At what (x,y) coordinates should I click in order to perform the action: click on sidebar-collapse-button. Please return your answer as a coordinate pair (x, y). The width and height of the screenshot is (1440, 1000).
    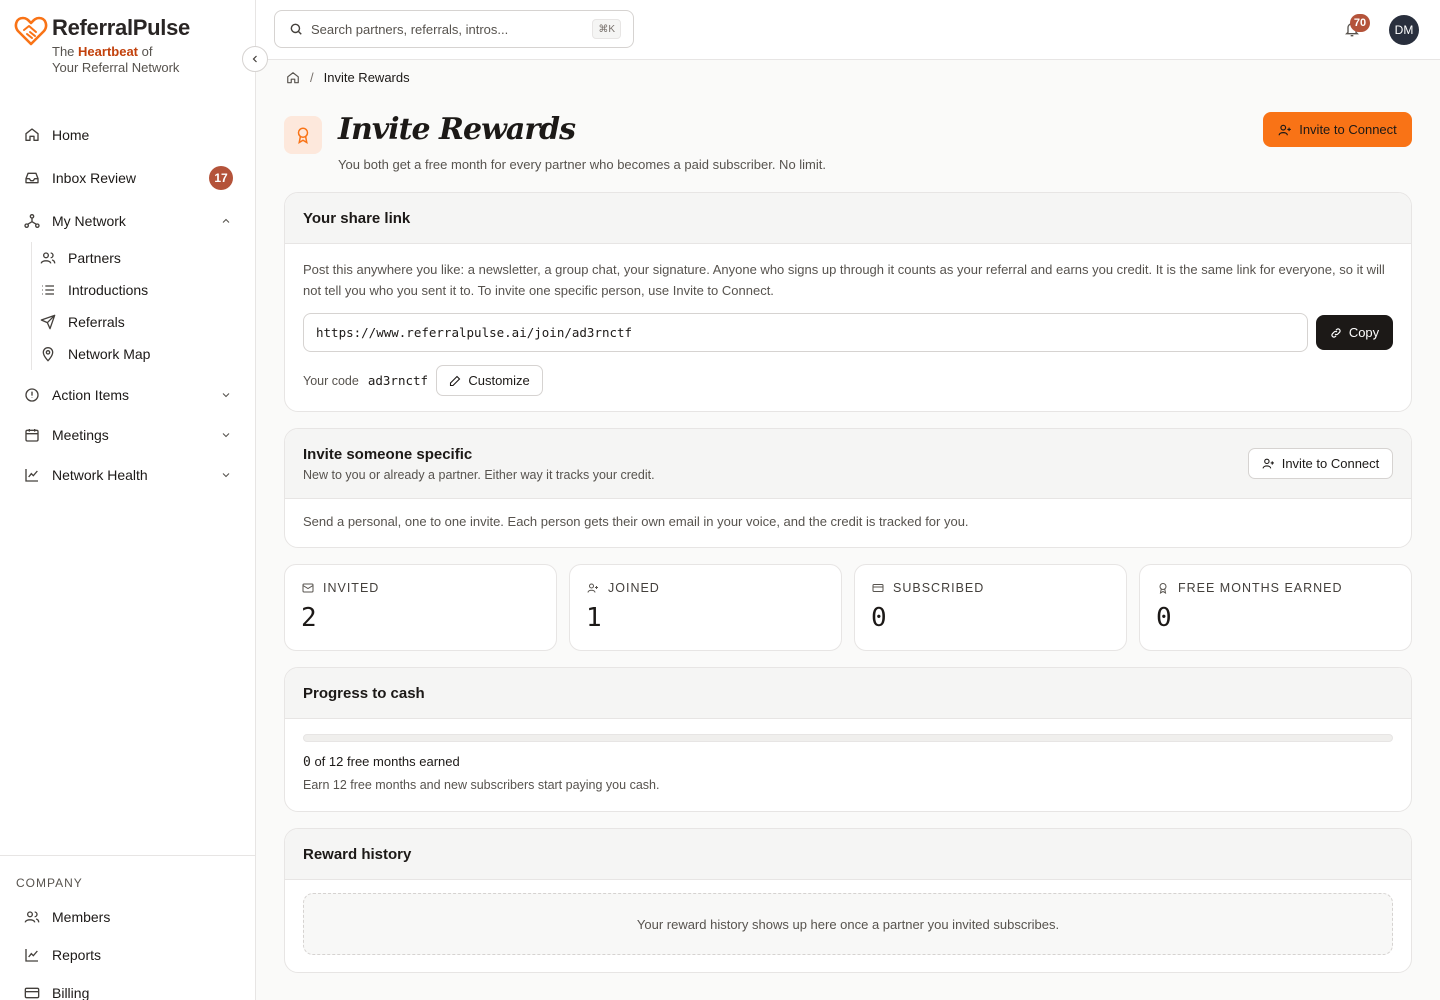
    Looking at the image, I should click on (255, 59).